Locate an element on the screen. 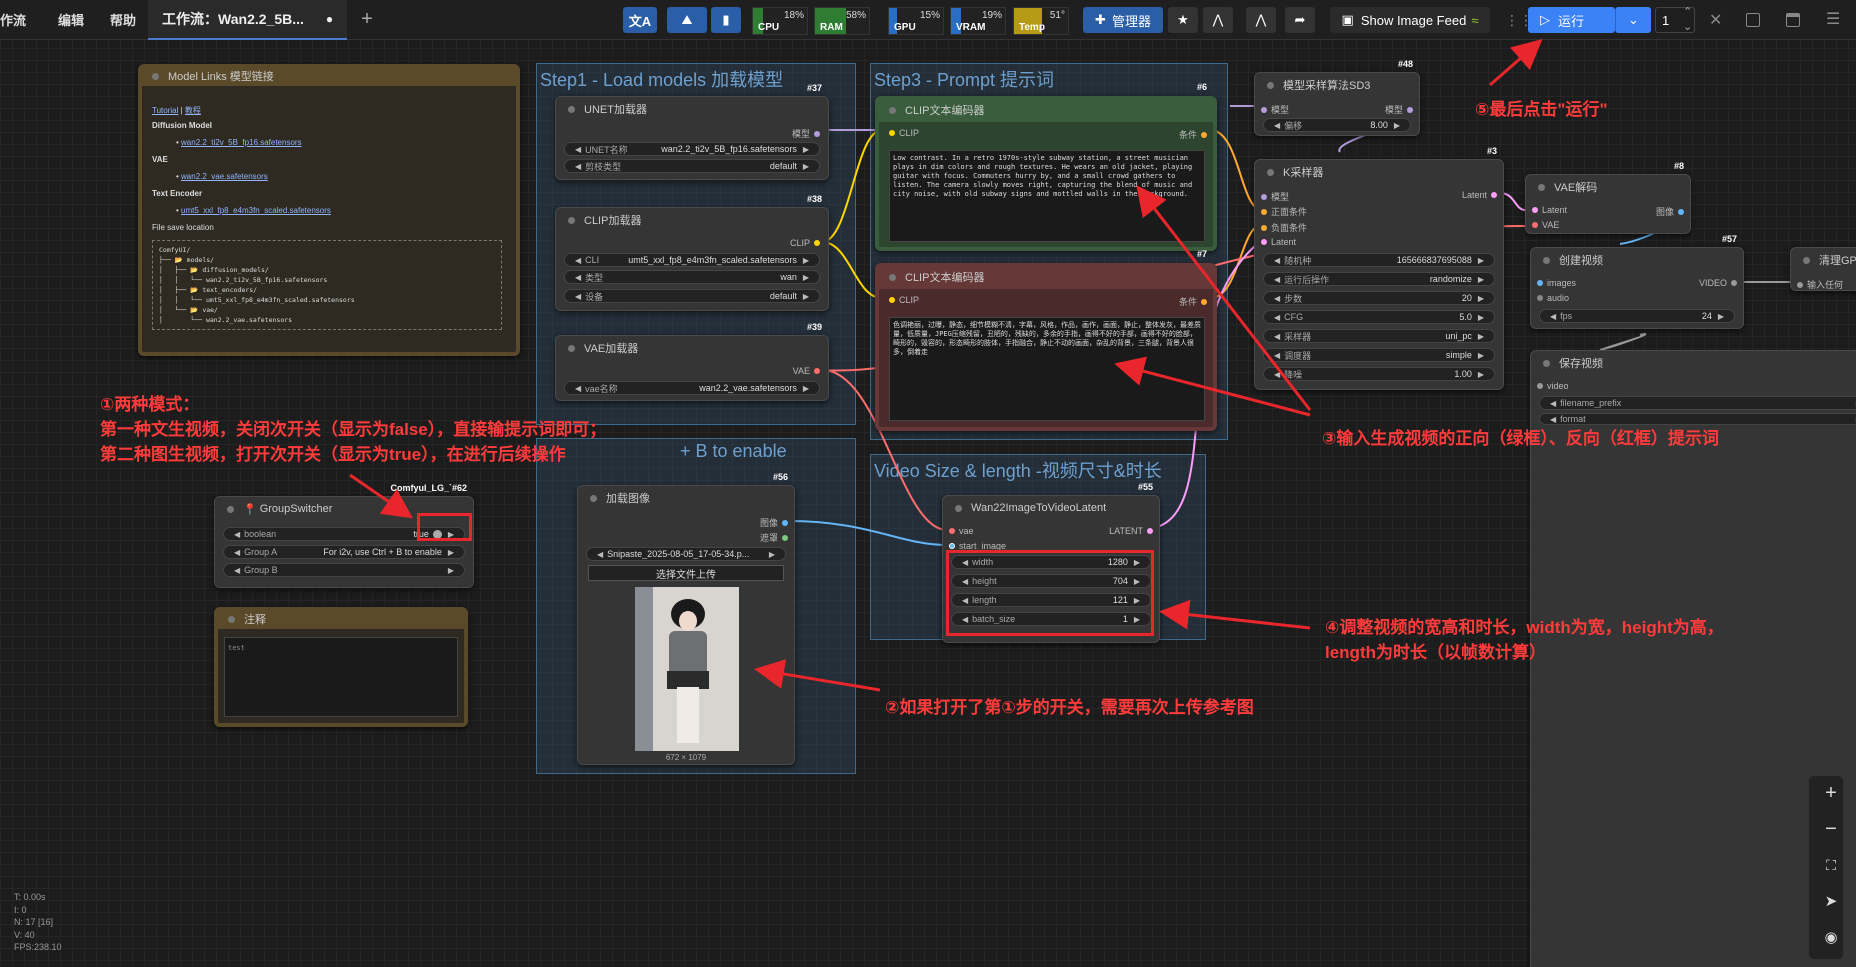  annotation-1-line2: 第二种图生视频，打开次开关（显示为true），在进行后续操作 is located at coordinates (333, 454).